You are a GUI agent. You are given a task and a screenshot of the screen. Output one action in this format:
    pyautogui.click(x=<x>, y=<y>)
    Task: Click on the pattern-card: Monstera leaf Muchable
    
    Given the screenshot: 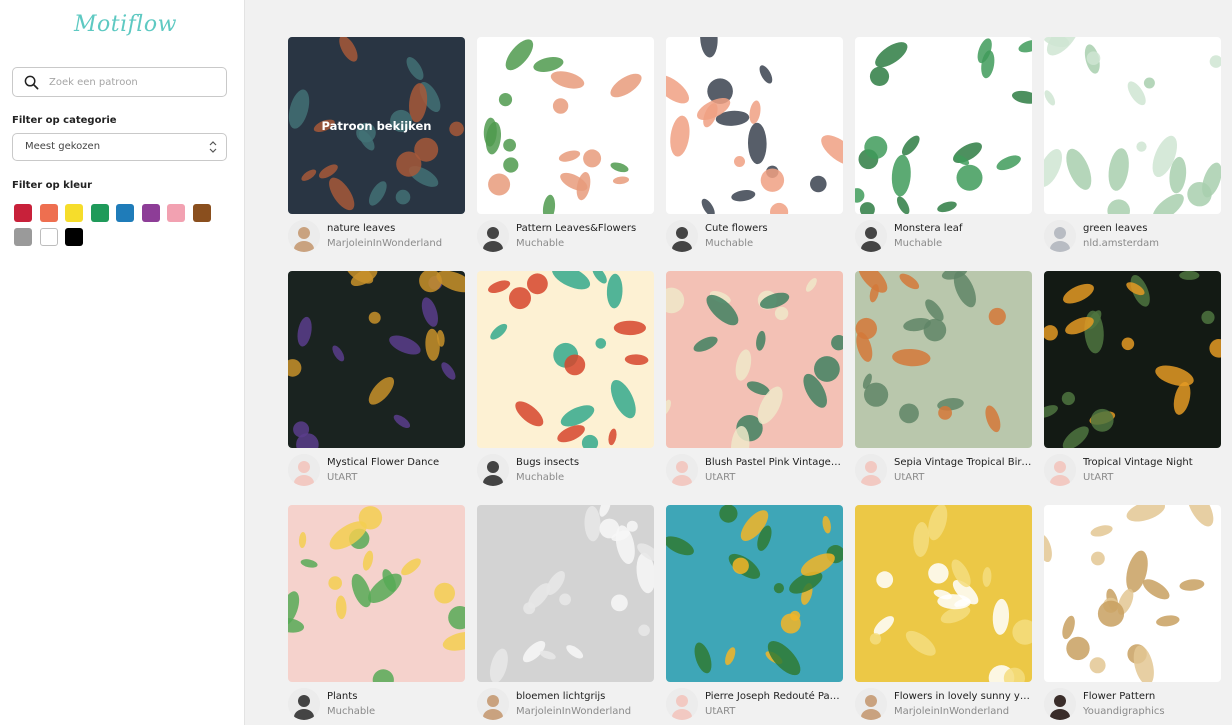 What is the action you would take?
    pyautogui.click(x=943, y=147)
    